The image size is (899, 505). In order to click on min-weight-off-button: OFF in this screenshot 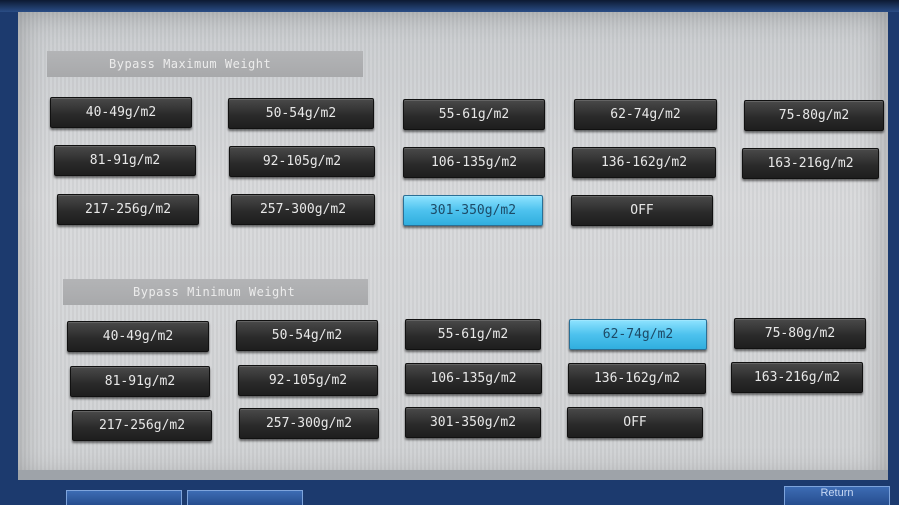, I will do `click(635, 422)`.